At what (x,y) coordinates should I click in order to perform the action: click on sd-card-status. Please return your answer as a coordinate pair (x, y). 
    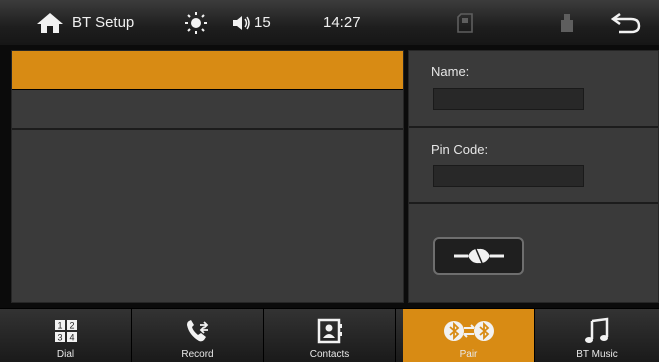
    Looking at the image, I should click on (468, 22).